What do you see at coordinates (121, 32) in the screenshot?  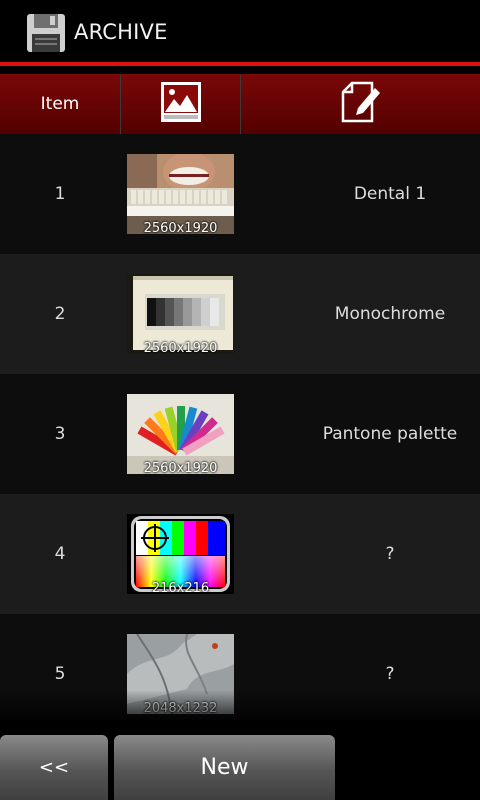 I see `page-title: ARCHIVE` at bounding box center [121, 32].